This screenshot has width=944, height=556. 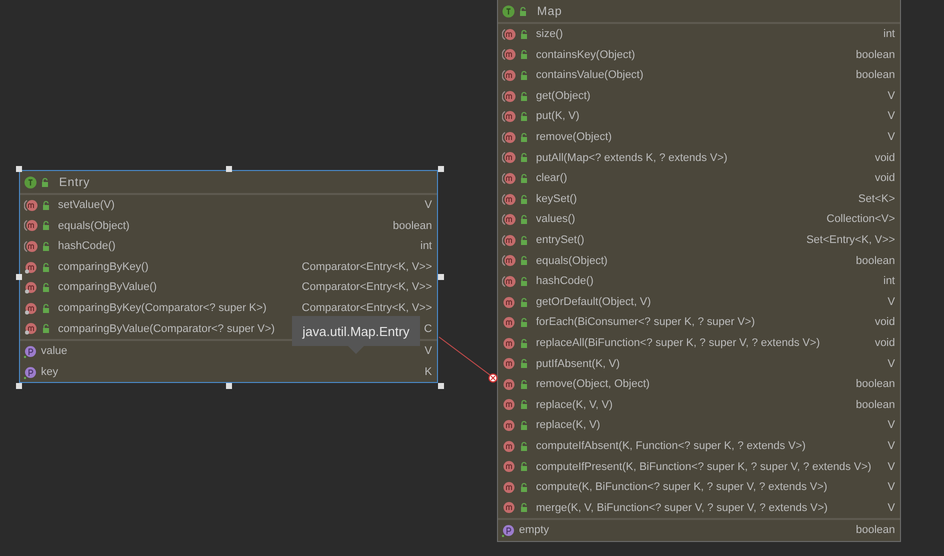 What do you see at coordinates (49, 372) in the screenshot?
I see `field-name: key` at bounding box center [49, 372].